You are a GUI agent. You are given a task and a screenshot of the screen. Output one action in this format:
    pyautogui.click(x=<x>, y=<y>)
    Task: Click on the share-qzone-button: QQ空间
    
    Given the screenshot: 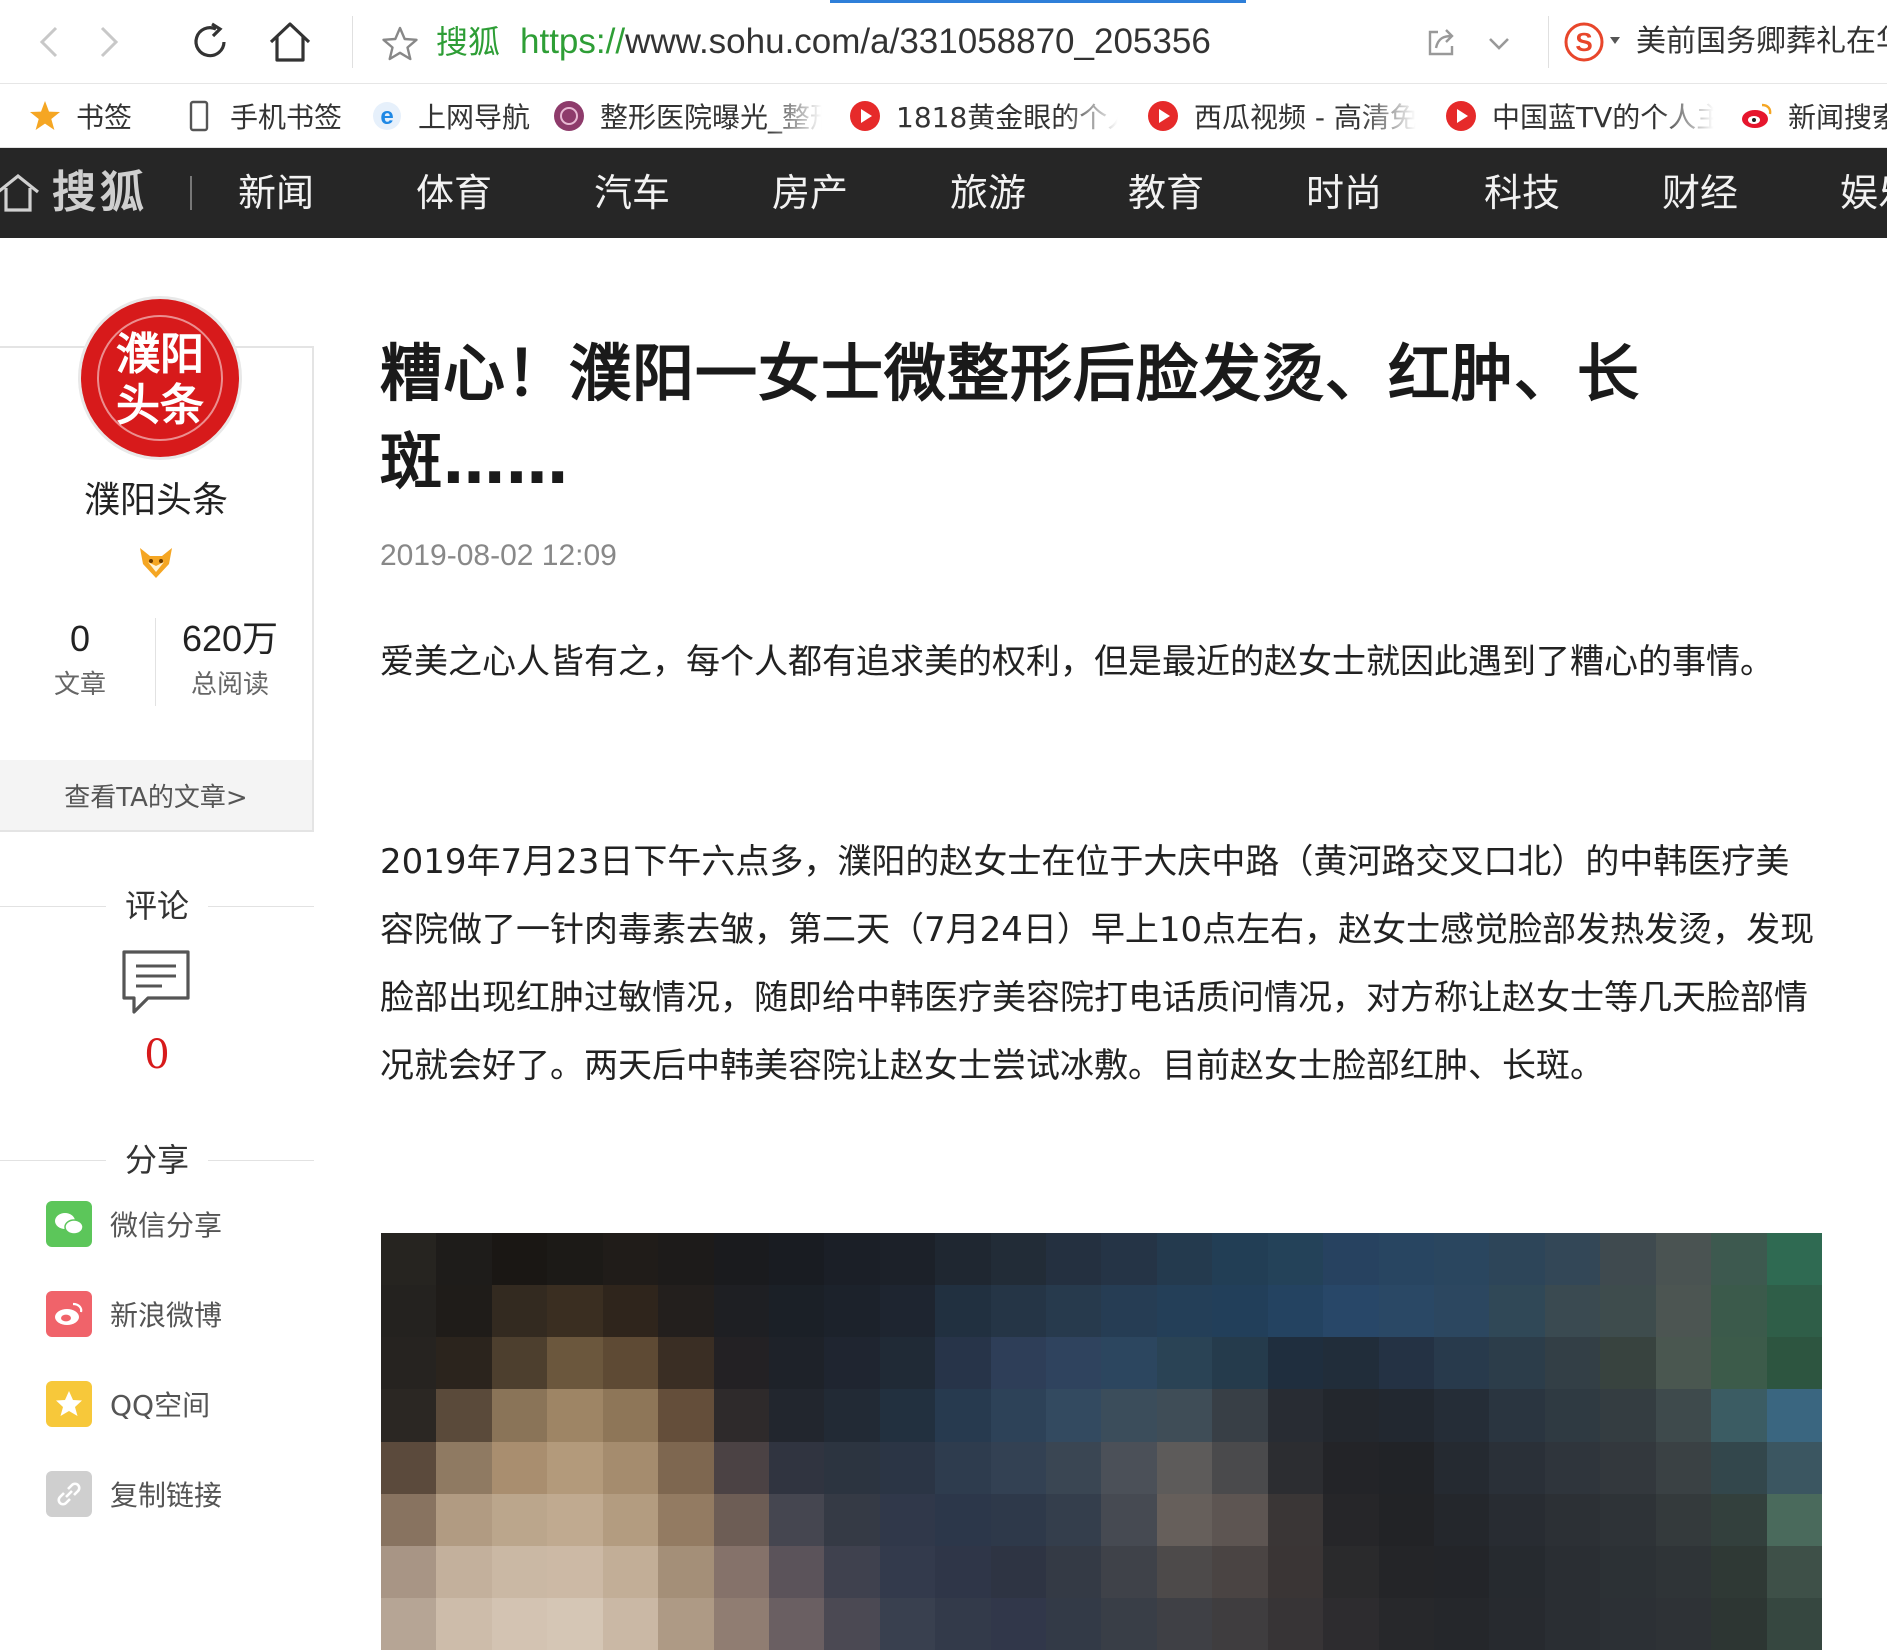 What is the action you would take?
    pyautogui.click(x=128, y=1404)
    